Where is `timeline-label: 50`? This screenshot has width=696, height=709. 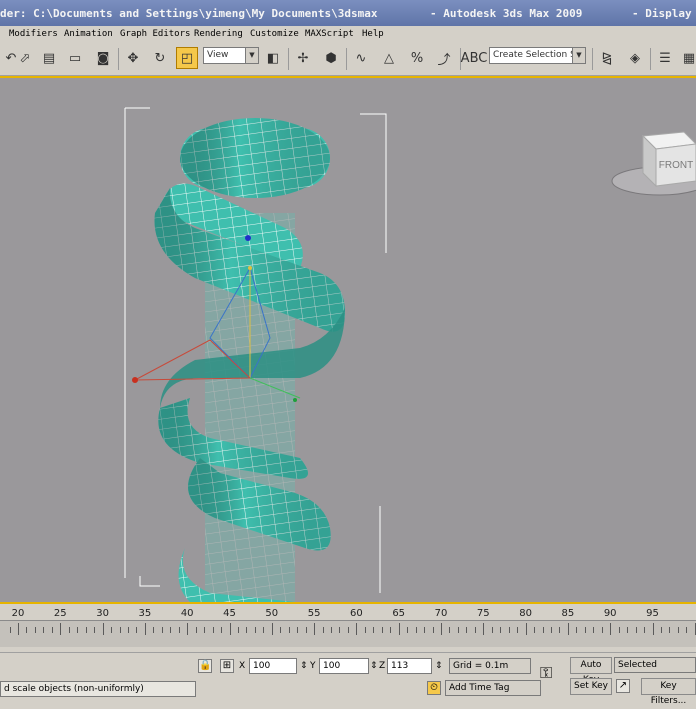
timeline-label: 50 is located at coordinates (272, 613).